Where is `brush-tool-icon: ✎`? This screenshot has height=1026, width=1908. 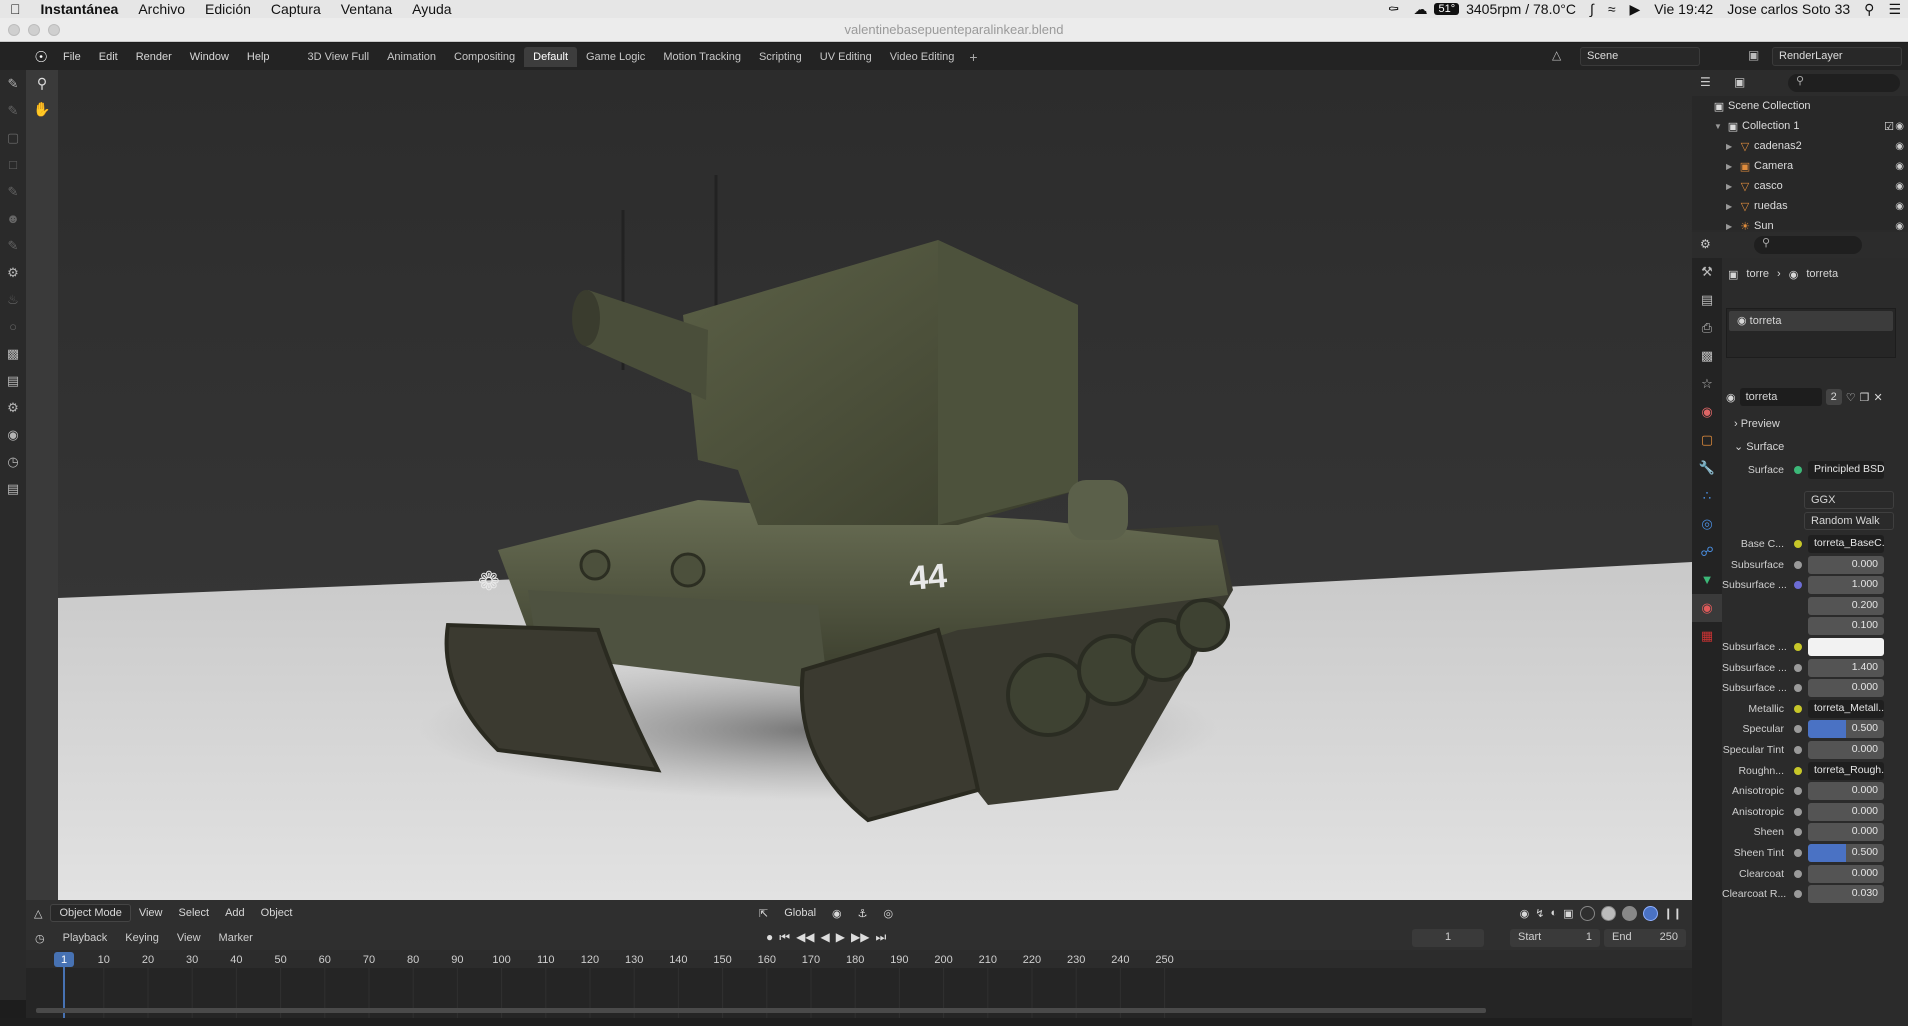
brush-tool-icon: ✎ is located at coordinates (13, 191).